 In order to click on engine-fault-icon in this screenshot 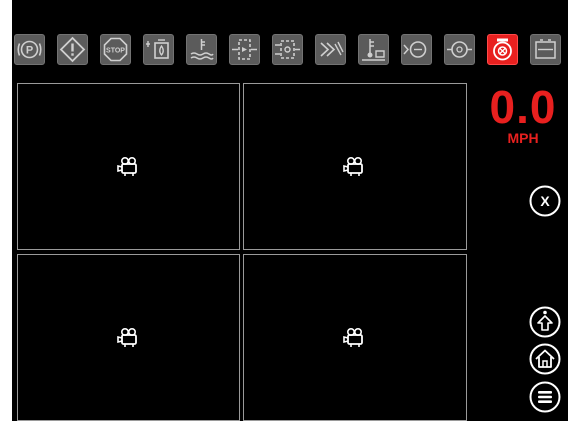, I will do `click(502, 49)`.